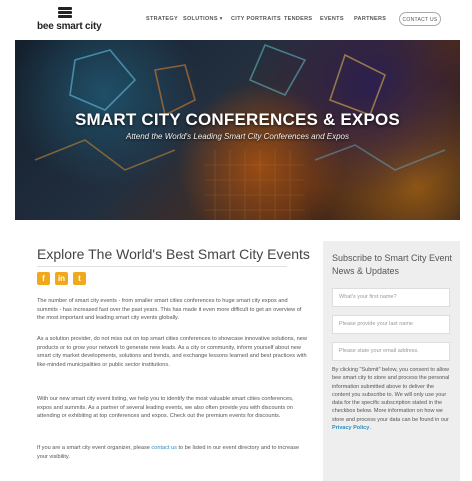 The height and width of the screenshot is (481, 472). Describe the element at coordinates (162, 266) in the screenshot. I see `title-divider` at that location.